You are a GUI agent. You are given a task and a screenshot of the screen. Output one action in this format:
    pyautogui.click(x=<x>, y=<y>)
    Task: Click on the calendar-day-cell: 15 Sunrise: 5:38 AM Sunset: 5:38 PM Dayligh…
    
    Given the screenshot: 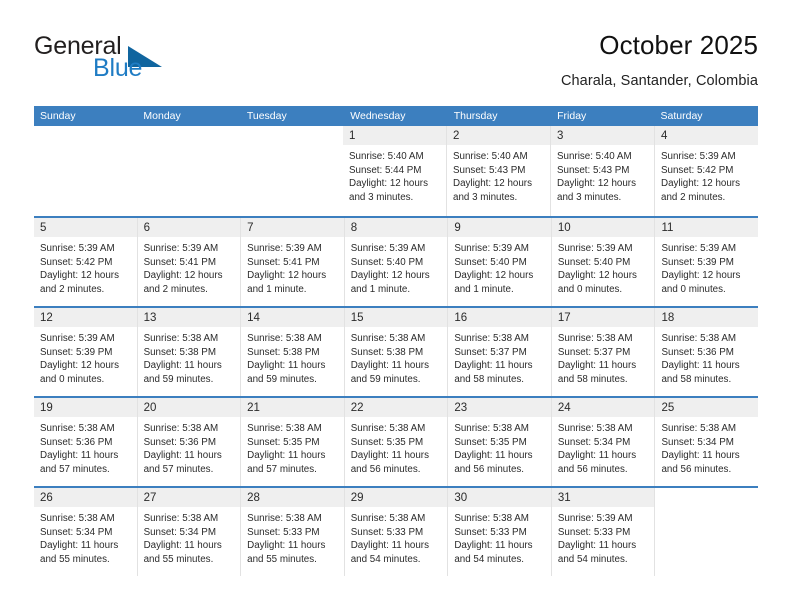 What is the action you would take?
    pyautogui.click(x=396, y=352)
    